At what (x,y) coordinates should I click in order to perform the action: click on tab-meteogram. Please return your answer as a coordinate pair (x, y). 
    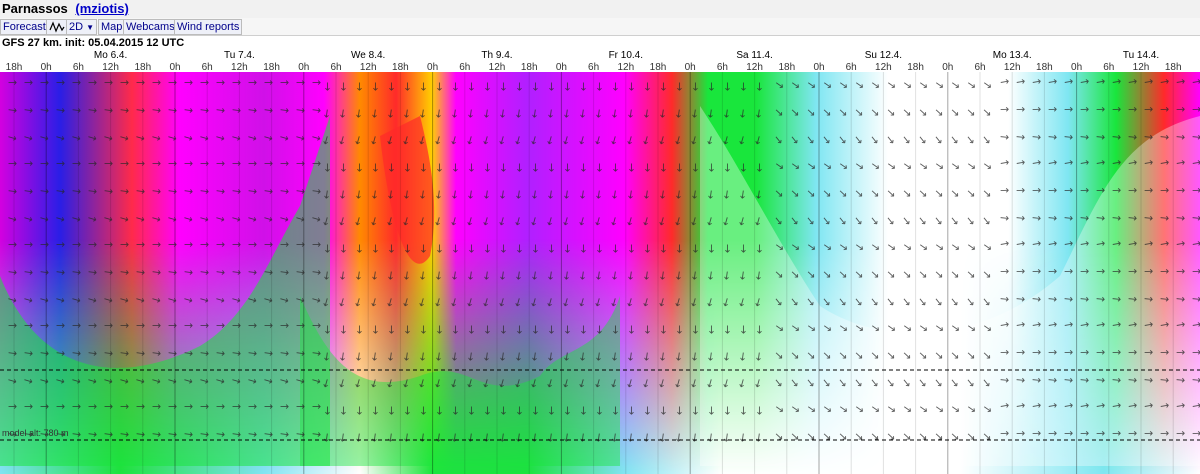
    Looking at the image, I should click on (57, 27).